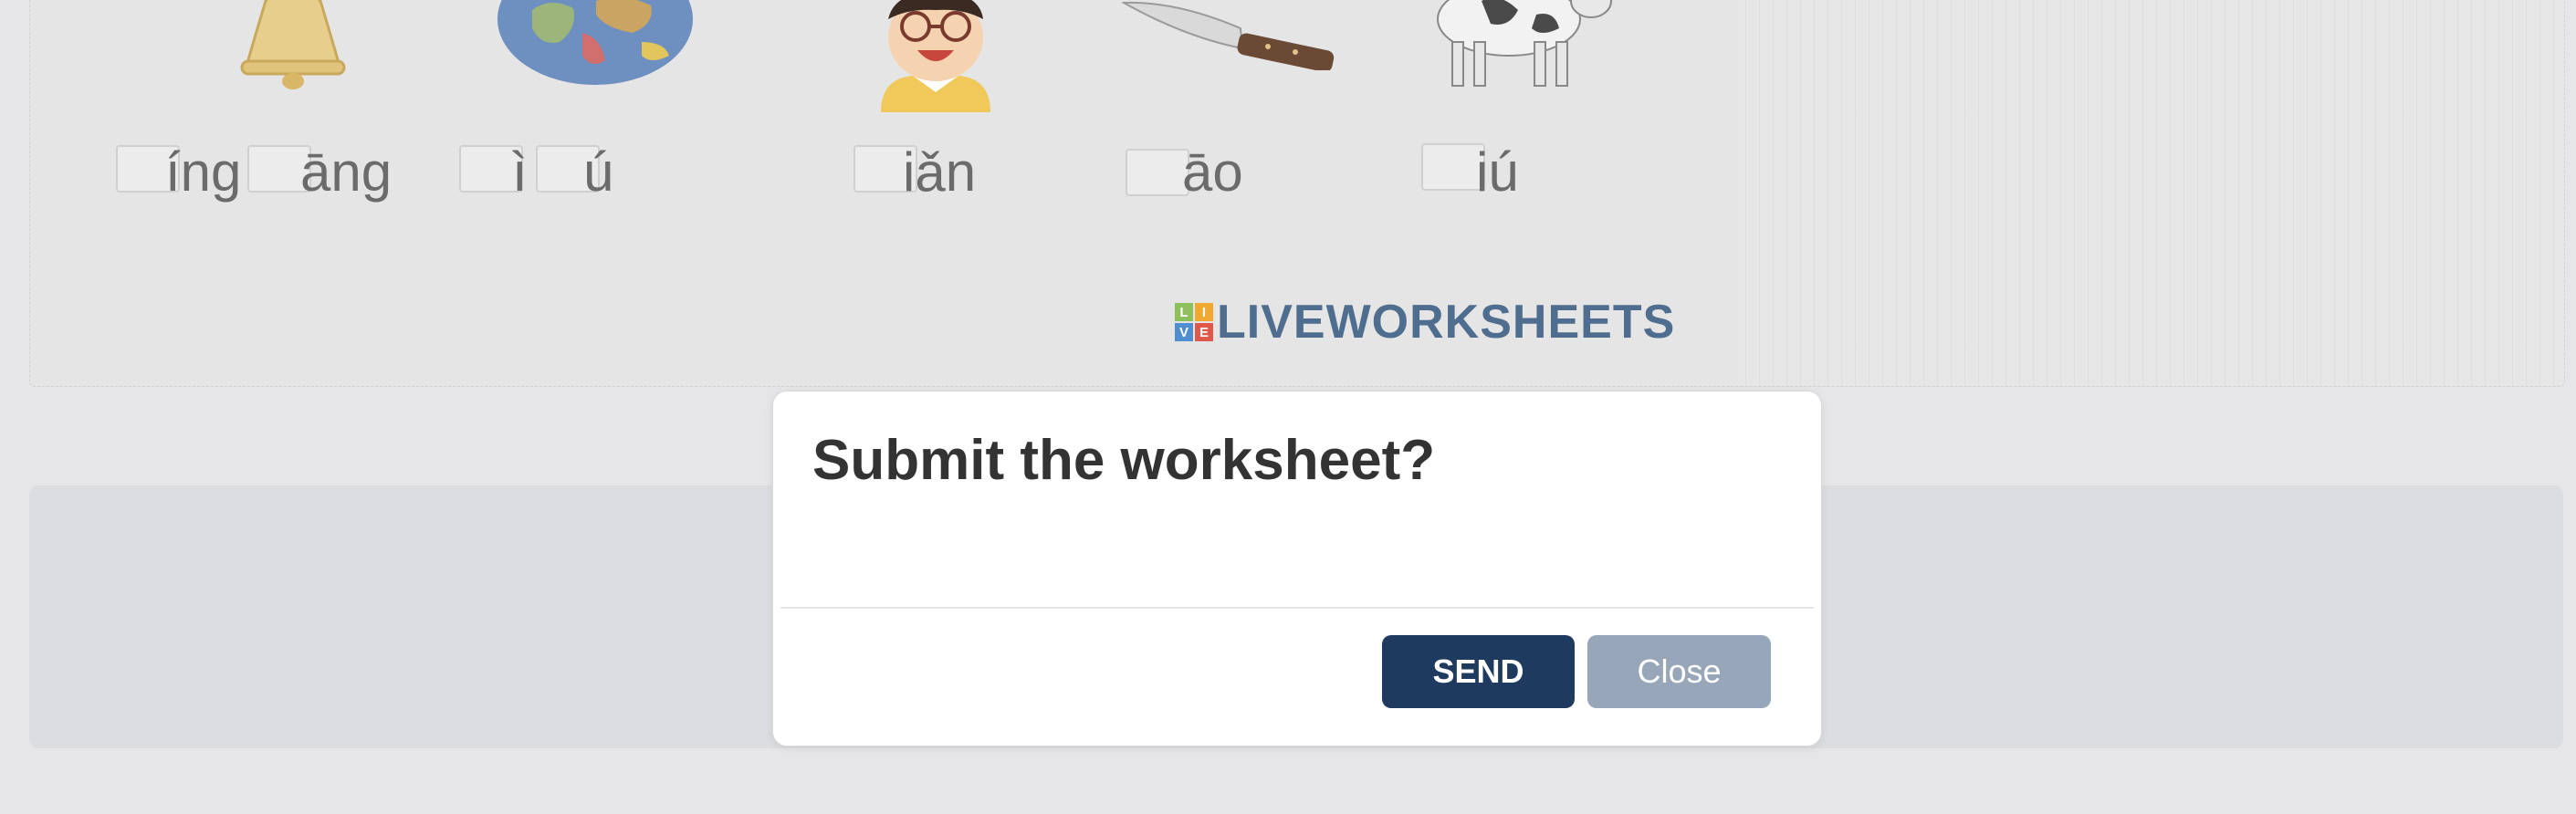 This screenshot has height=814, width=2576. What do you see at coordinates (1184, 332) in the screenshot?
I see `logo-letter-v: V` at bounding box center [1184, 332].